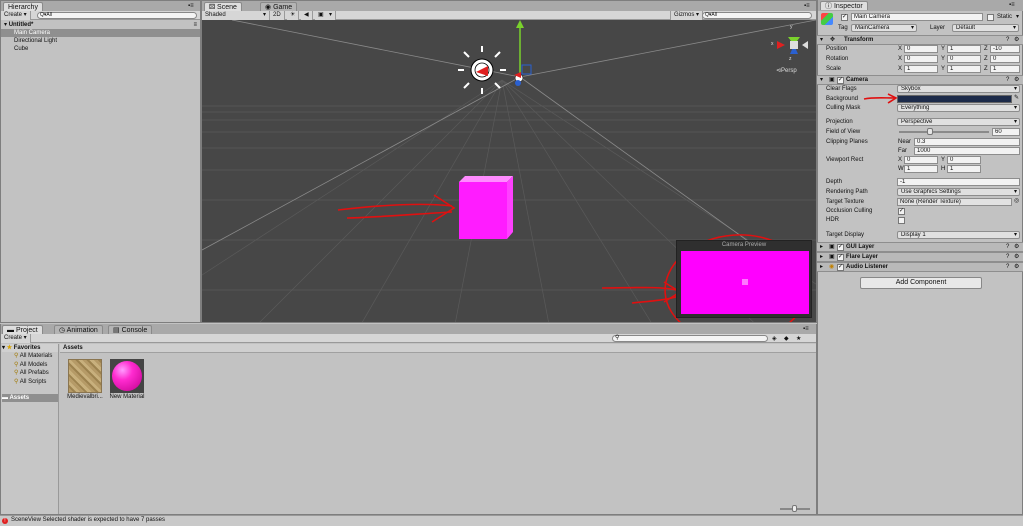 This screenshot has width=1023, height=526. What do you see at coordinates (840, 267) in the screenshot?
I see `audio-listener-checkbox: ✓` at bounding box center [840, 267].